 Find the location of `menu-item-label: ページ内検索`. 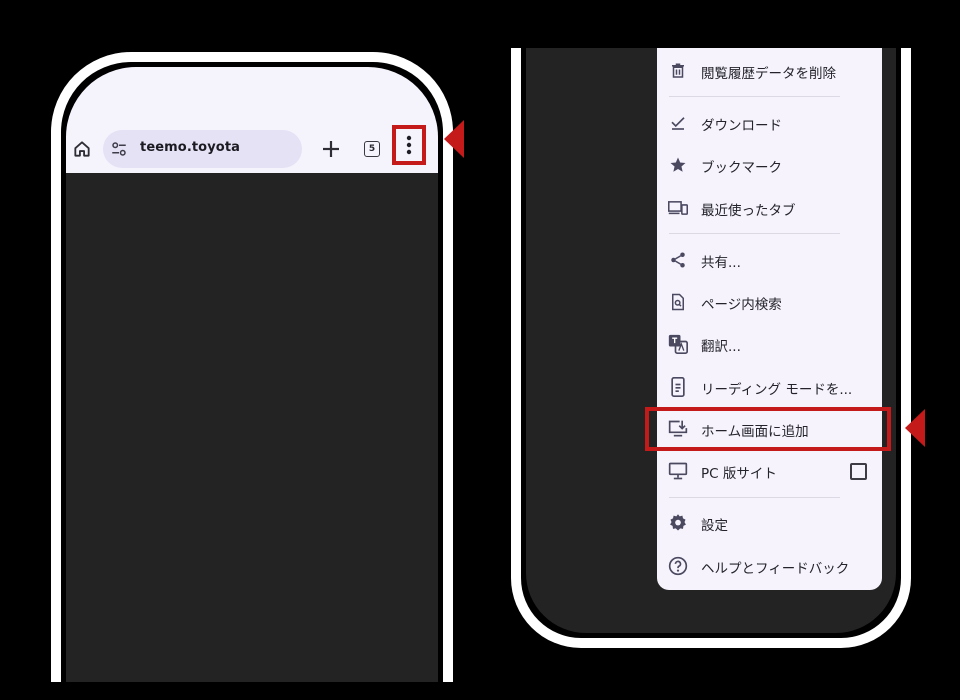

menu-item-label: ページ内検索 is located at coordinates (741, 305).